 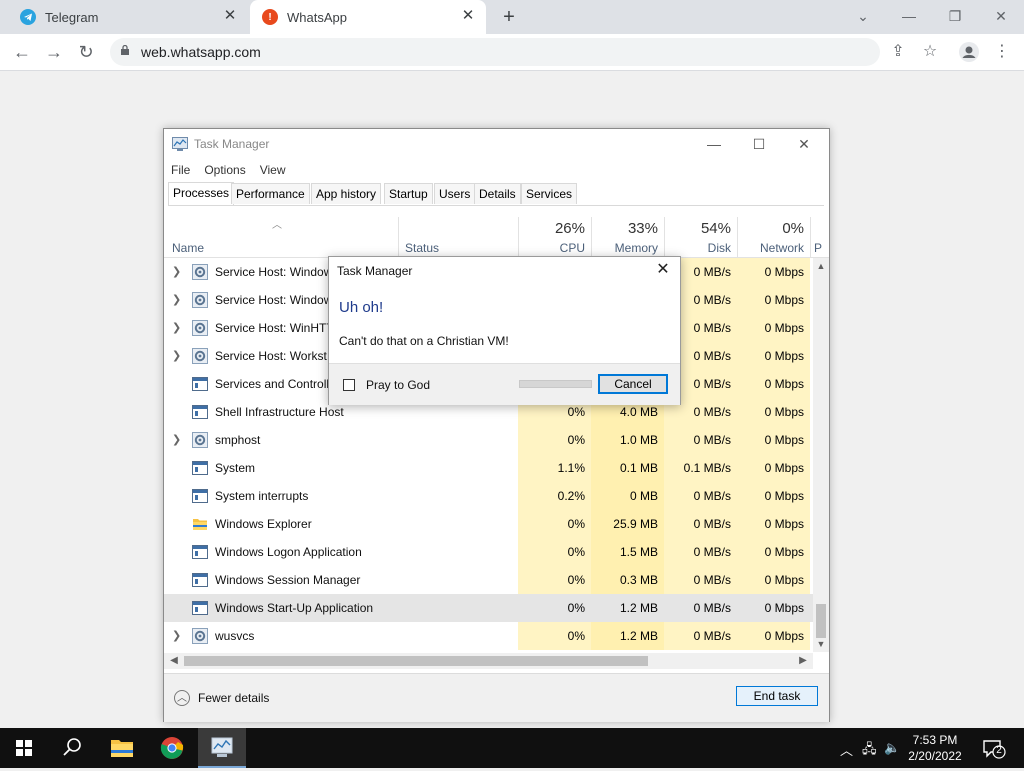 I want to click on tab-app-history: App history, so click(x=346, y=193).